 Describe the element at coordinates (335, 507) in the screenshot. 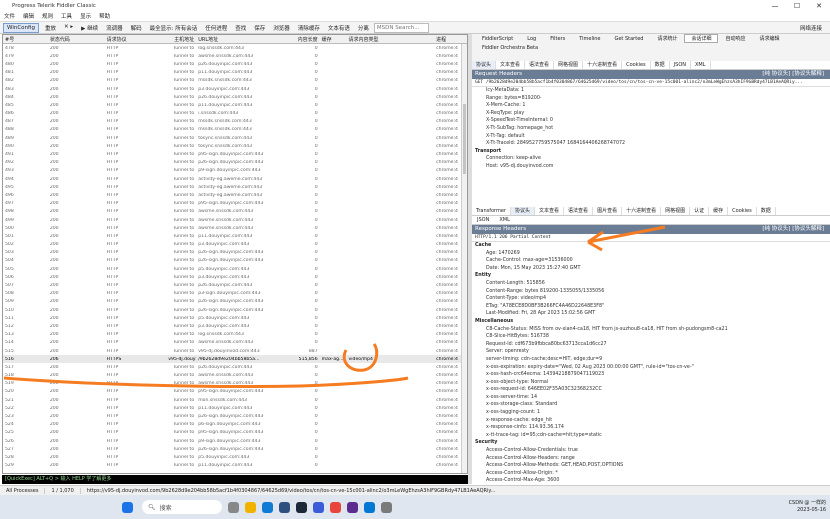

I see `chrome-icon` at that location.